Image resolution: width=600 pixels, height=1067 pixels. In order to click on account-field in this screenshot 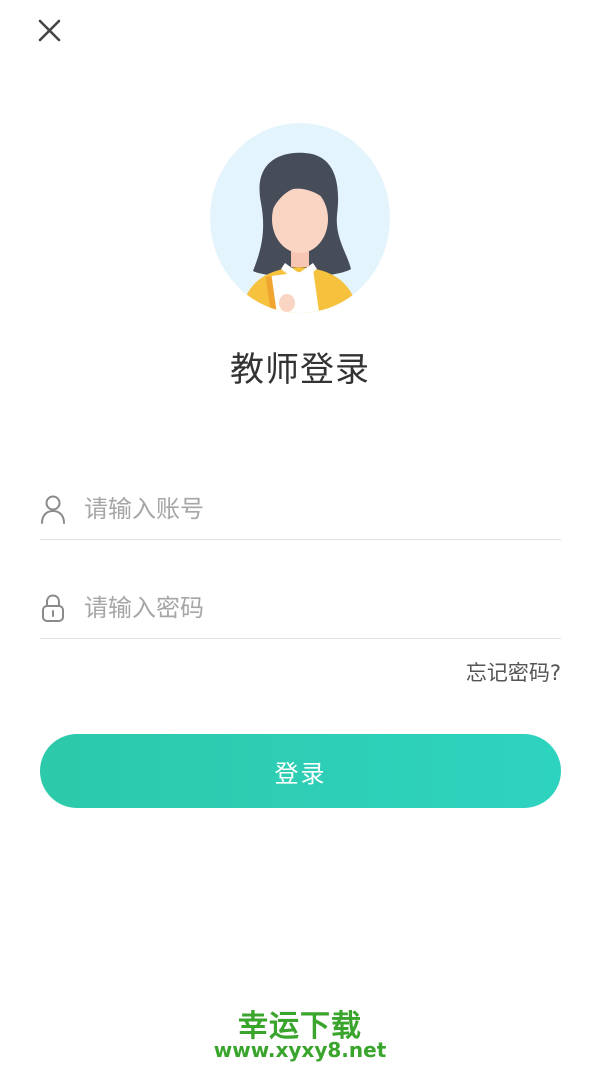, I will do `click(300, 509)`.